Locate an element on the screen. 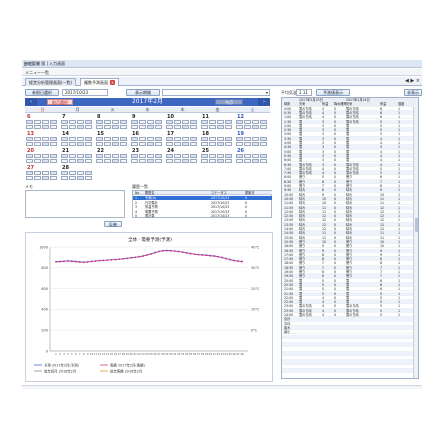 Image resolution: width=442 pixels, height=442 pixels. calendar-day: 23 is located at coordinates (147, 156).